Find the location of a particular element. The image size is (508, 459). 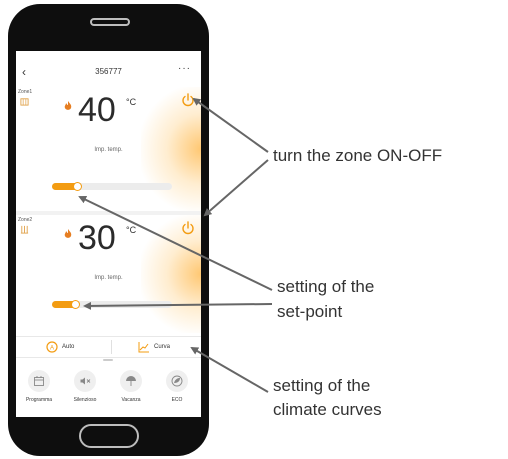

annotation-curves-line2: climate curves is located at coordinates (327, 409).